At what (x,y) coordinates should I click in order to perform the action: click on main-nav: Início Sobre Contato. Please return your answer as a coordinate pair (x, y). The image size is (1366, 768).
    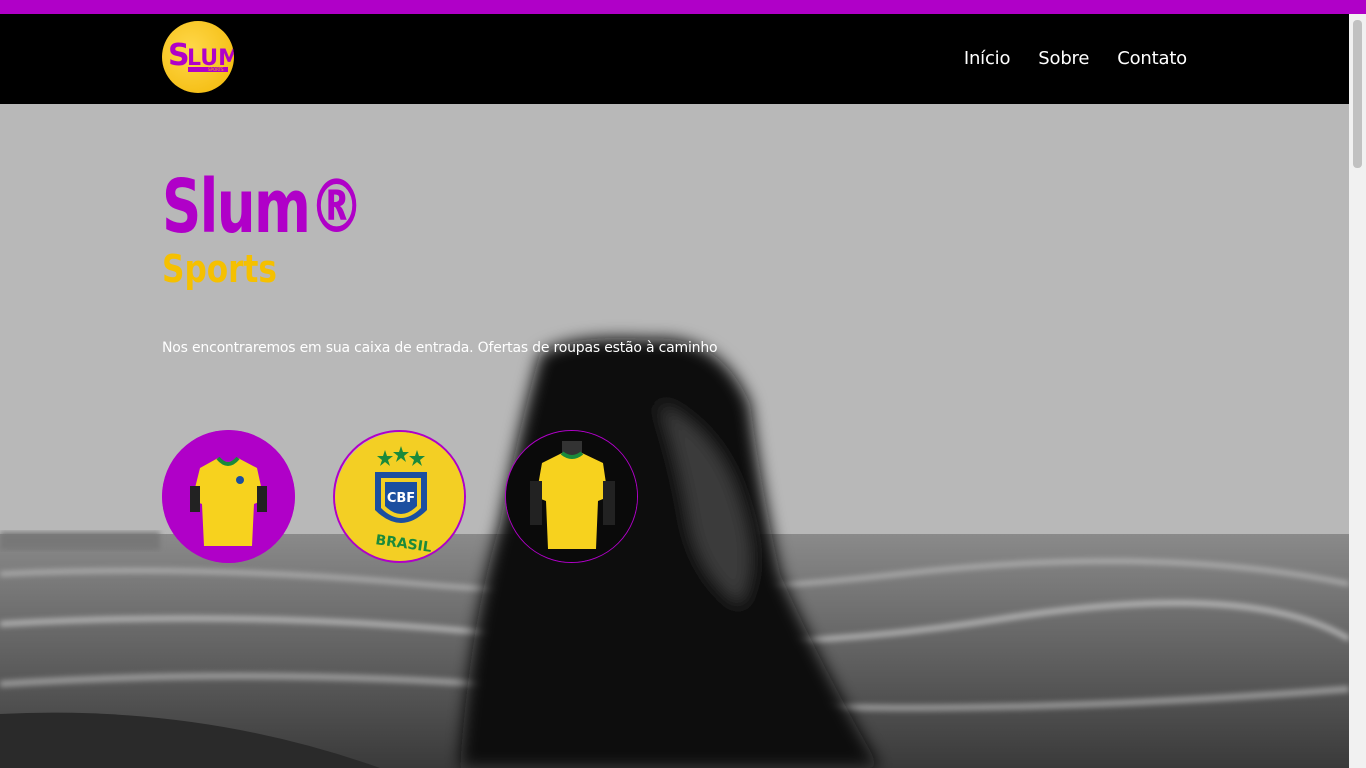
    Looking at the image, I should click on (1075, 58).